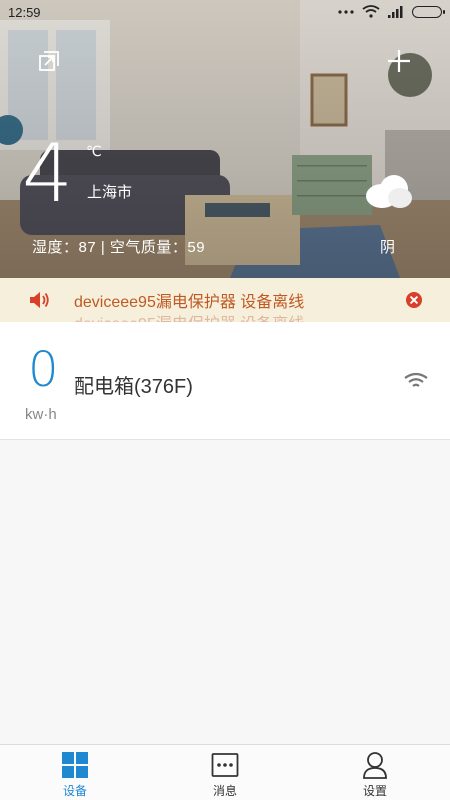 The width and height of the screenshot is (450, 800). What do you see at coordinates (47, 173) in the screenshot?
I see `temperature-value: 4` at bounding box center [47, 173].